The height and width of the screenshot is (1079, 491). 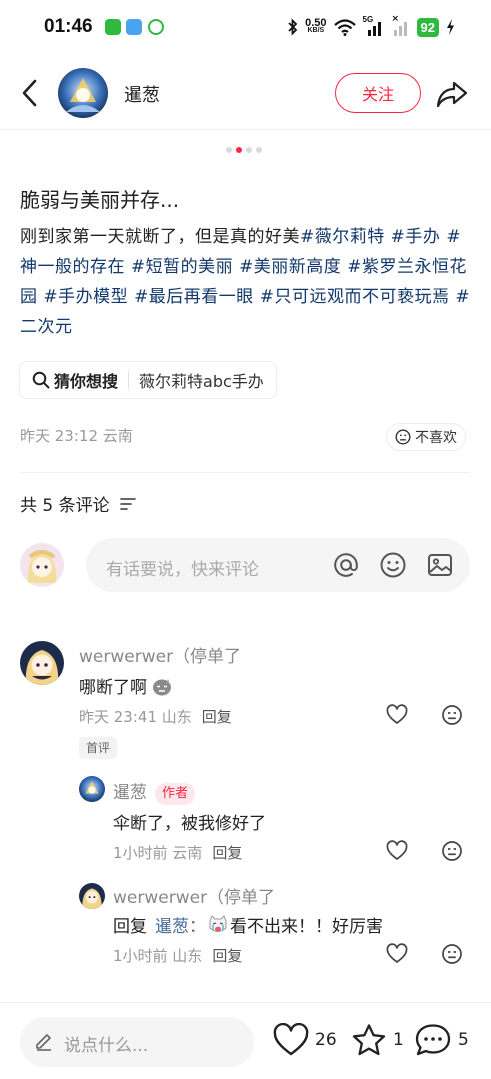 What do you see at coordinates (201, 380) in the screenshot?
I see `guess-query: 薇尔莉特abc手办` at bounding box center [201, 380].